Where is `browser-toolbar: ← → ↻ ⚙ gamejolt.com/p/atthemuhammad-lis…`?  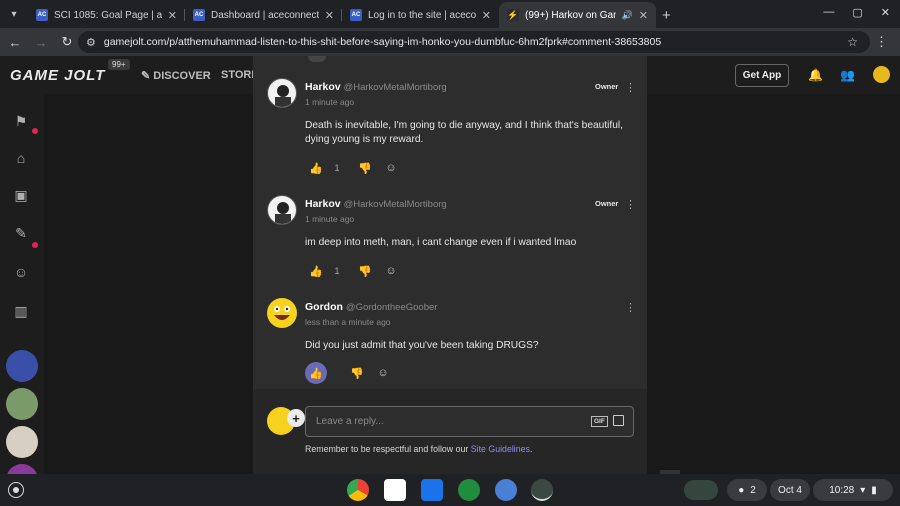
browser-toolbar: ← → ↻ ⚙ gamejolt.com/p/atthemuhammad-lis… is located at coordinates (450, 42).